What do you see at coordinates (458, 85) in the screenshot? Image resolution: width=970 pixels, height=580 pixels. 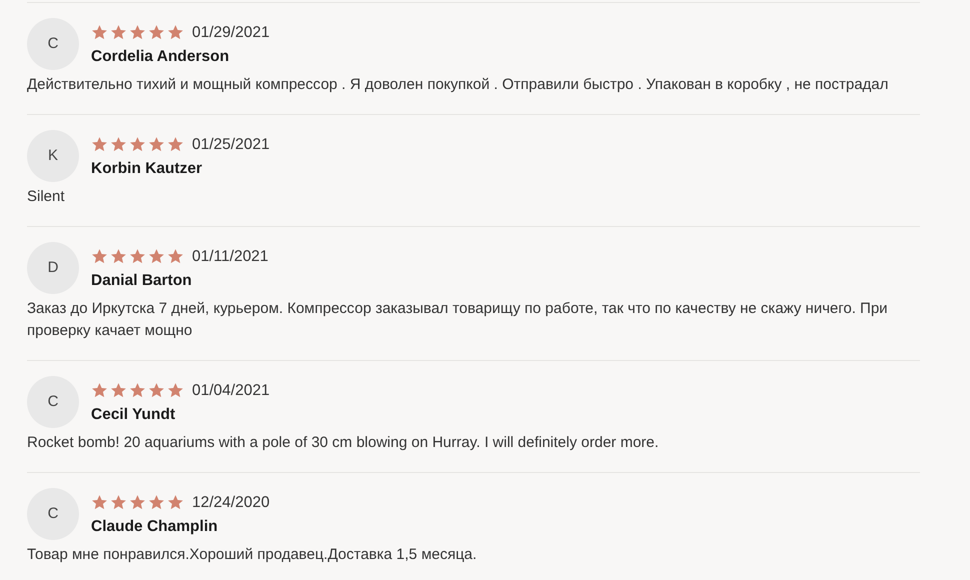 I see `review-text: Действительно тихий и мощный компрессор . Я доволен покупкой . Отправили быстро . Упакован в коробку , не пострадал` at bounding box center [458, 85].